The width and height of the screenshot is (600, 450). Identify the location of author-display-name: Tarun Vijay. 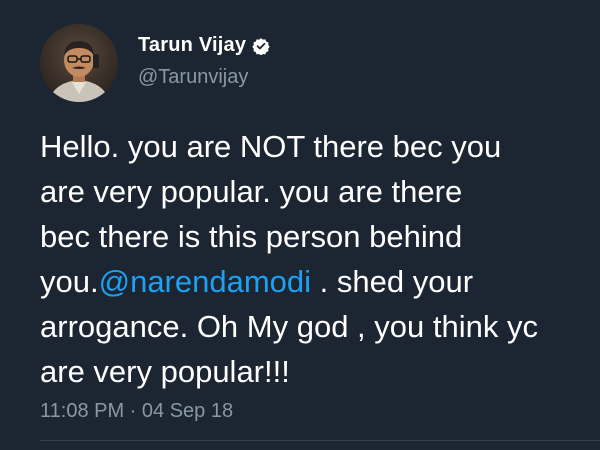
(192, 45).